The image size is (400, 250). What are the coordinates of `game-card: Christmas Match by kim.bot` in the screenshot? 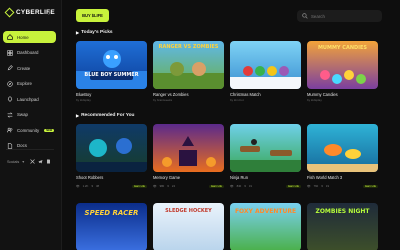 It's located at (265, 71).